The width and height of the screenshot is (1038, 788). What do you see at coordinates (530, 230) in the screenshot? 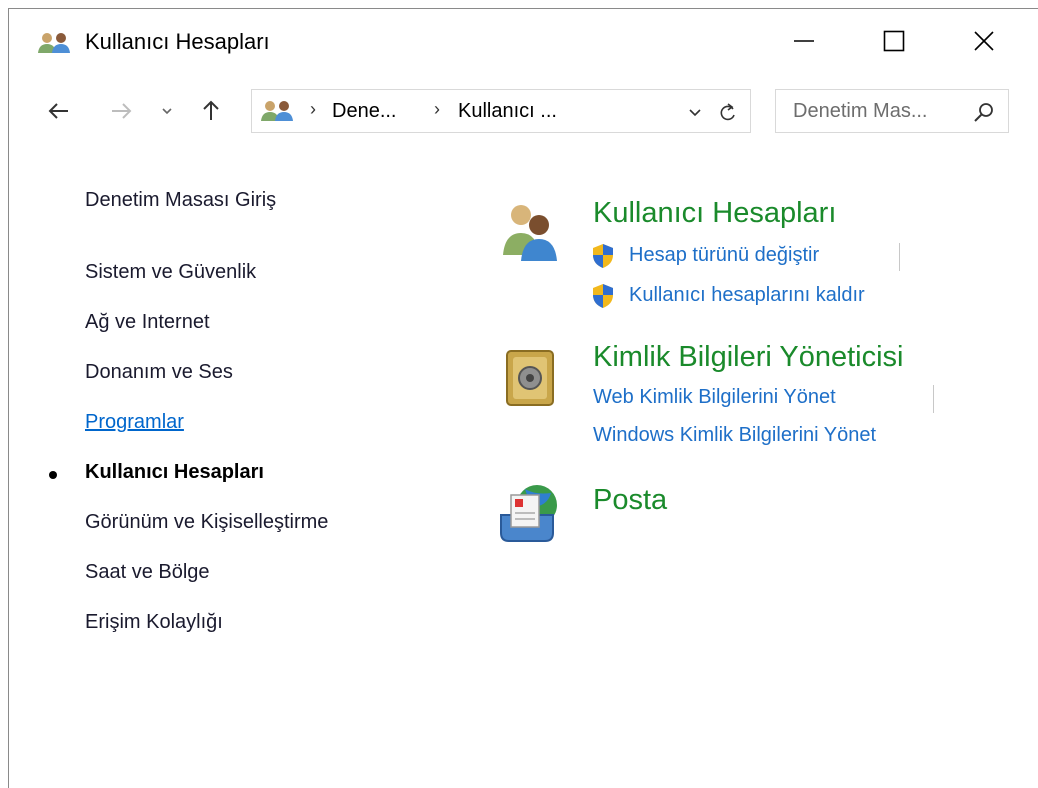
I see `user-accounts-icon` at bounding box center [530, 230].